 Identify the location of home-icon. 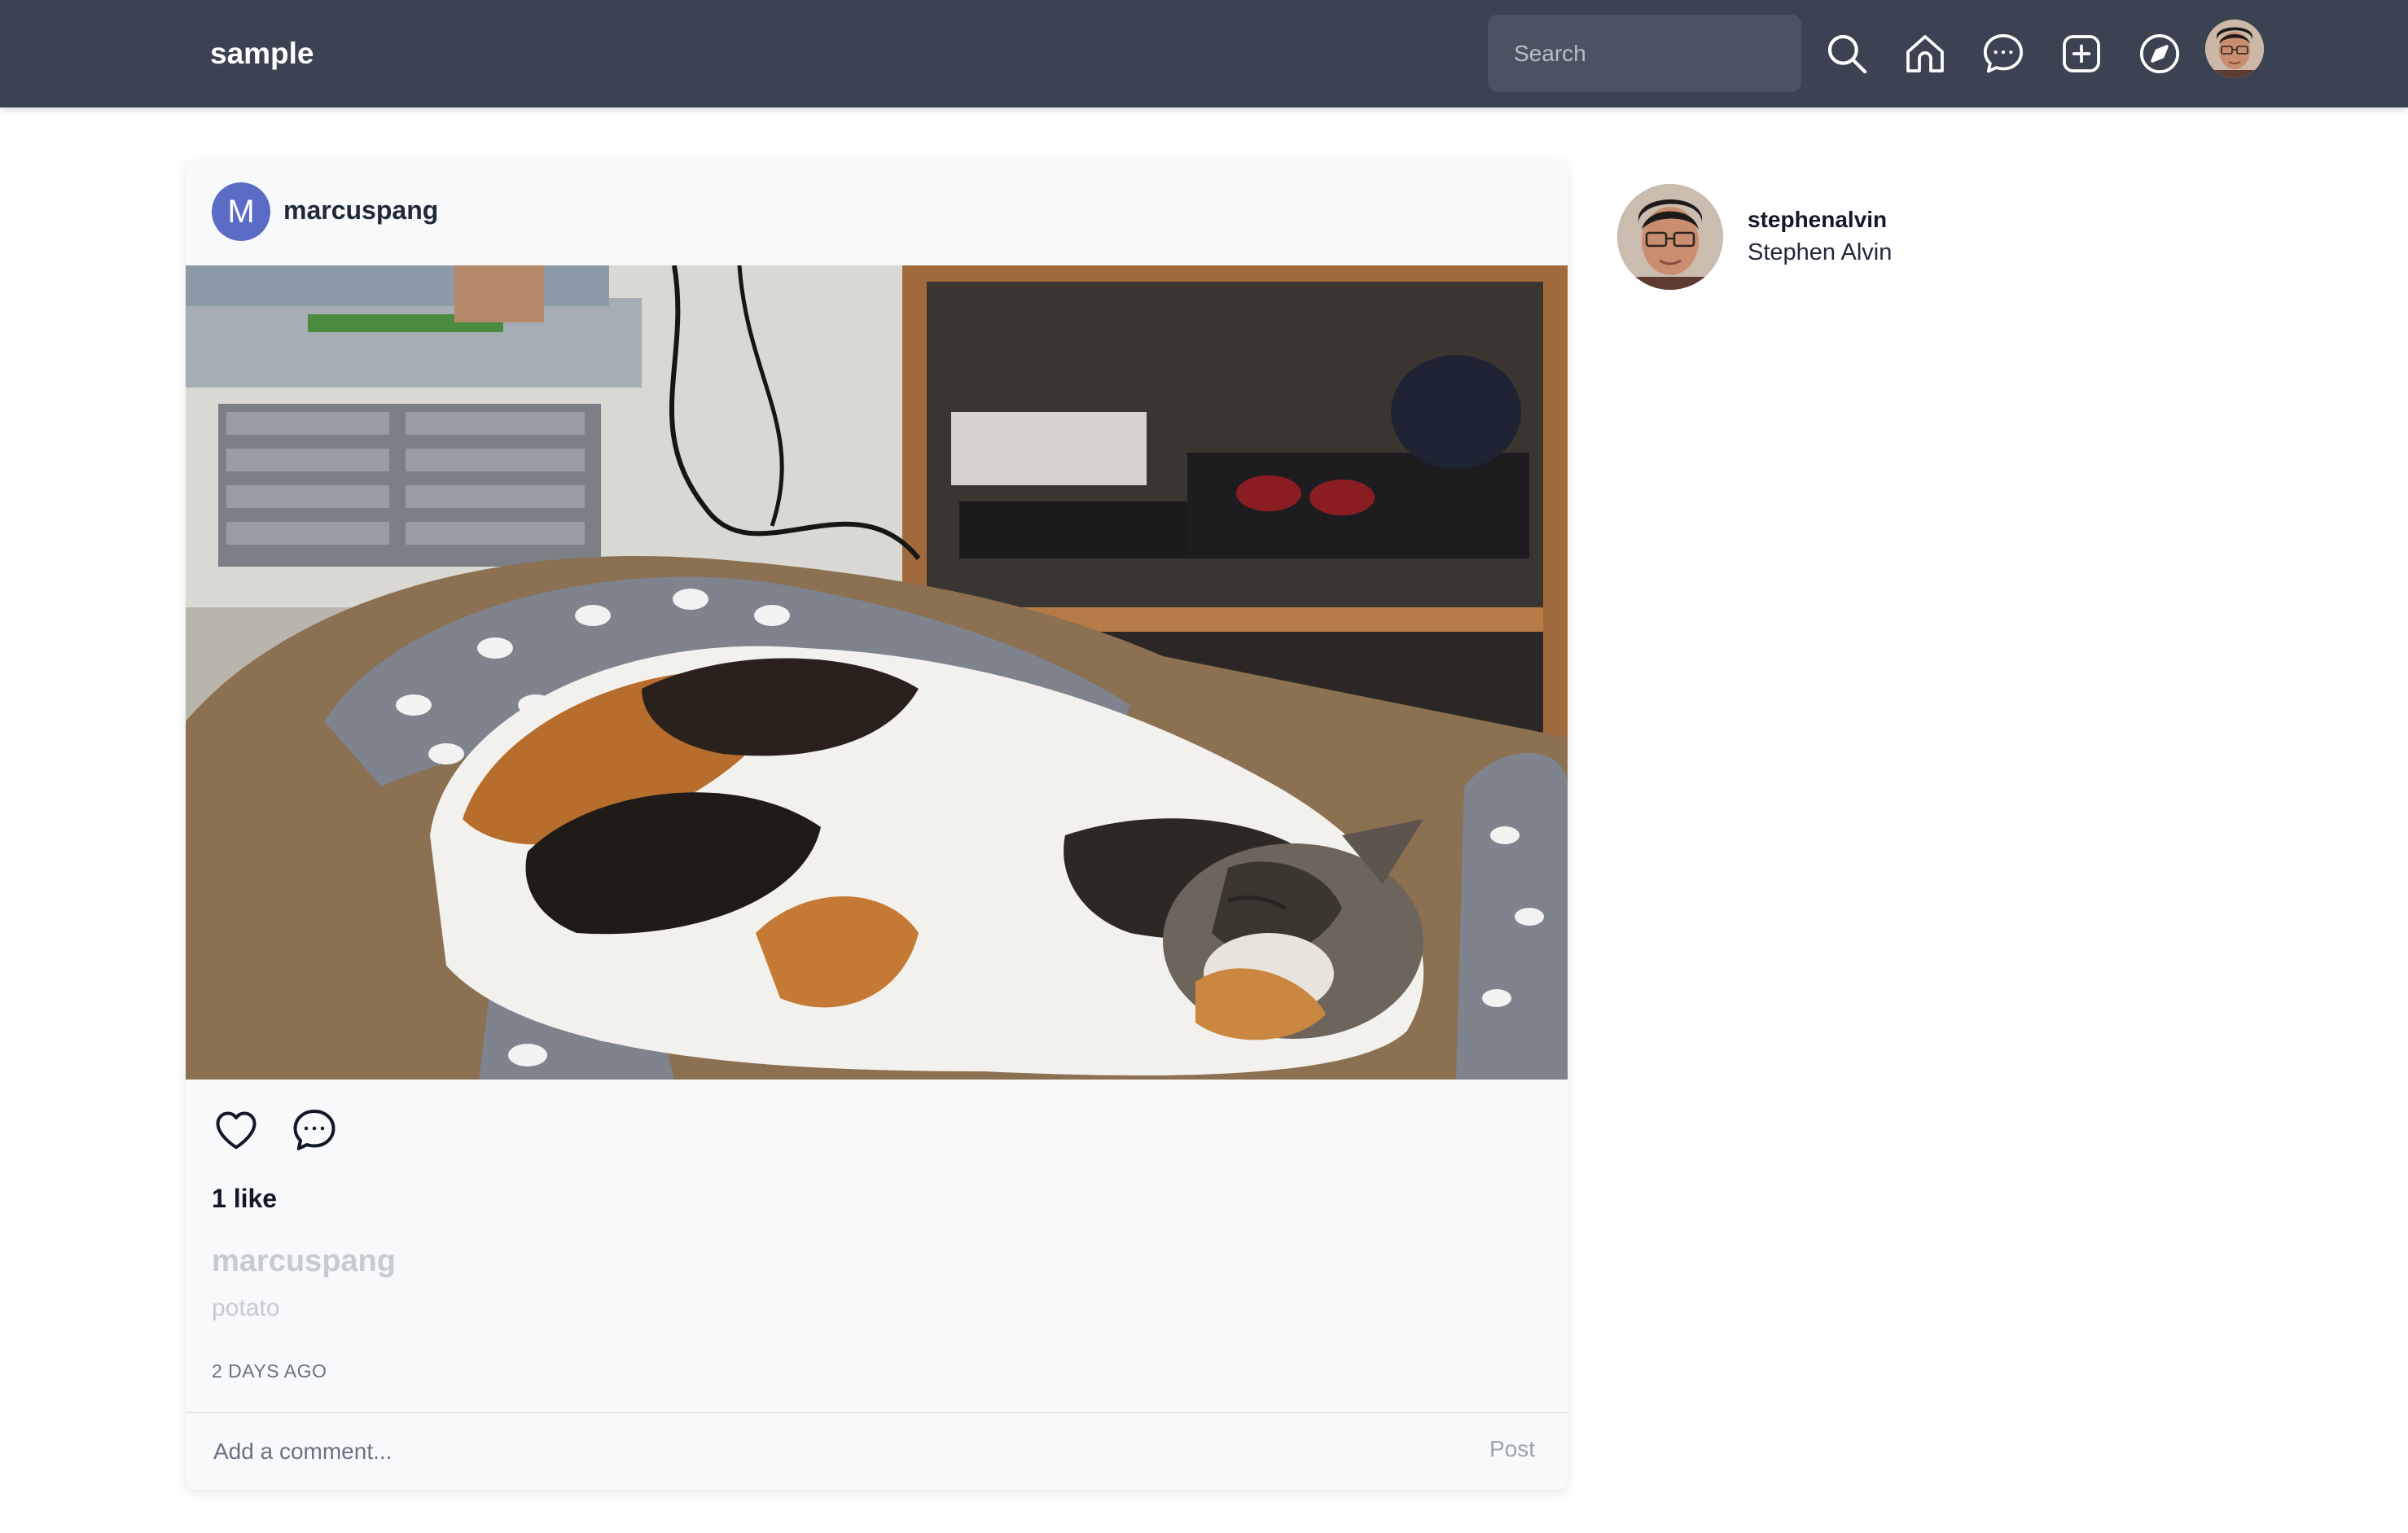
(1925, 54).